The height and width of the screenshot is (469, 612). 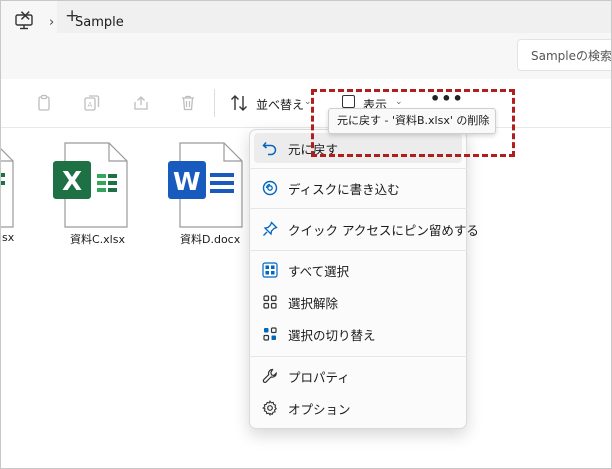 What do you see at coordinates (270, 378) in the screenshot?
I see `wrench-icon` at bounding box center [270, 378].